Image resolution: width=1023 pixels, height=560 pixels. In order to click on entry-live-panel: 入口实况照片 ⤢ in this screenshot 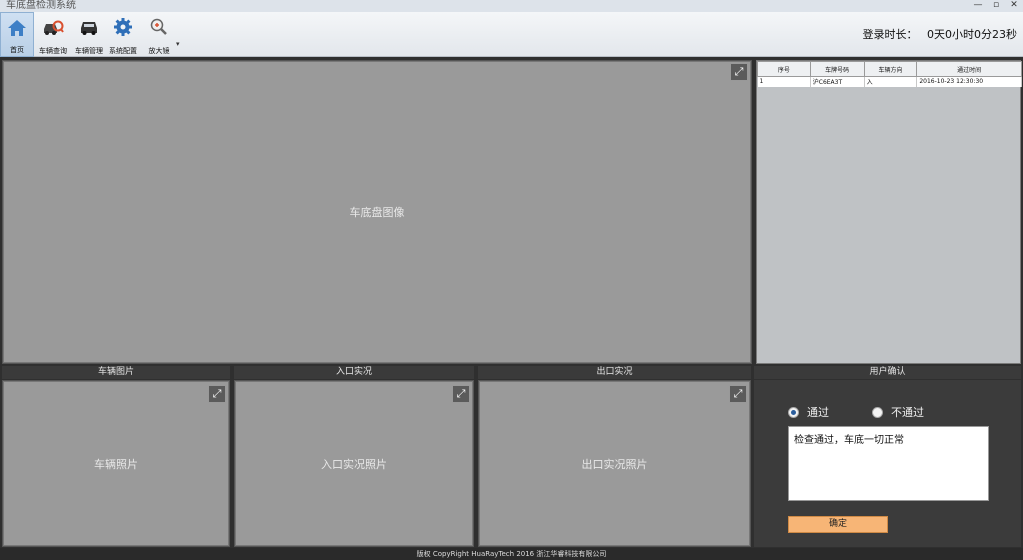, I will do `click(354, 463)`.